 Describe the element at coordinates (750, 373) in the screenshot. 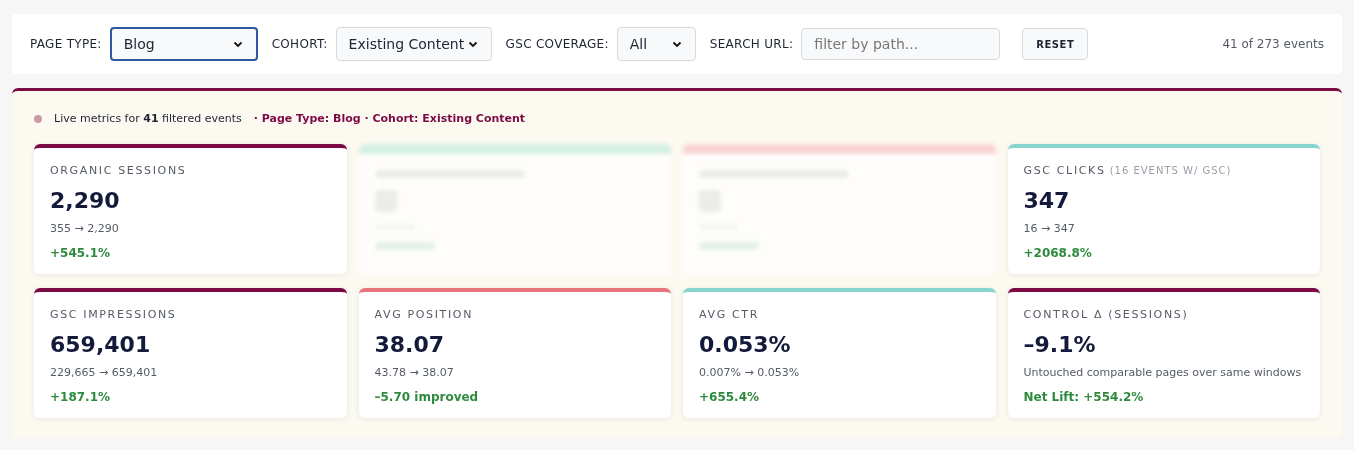

I see `metric-detail: 0.007% → 0.053%` at that location.